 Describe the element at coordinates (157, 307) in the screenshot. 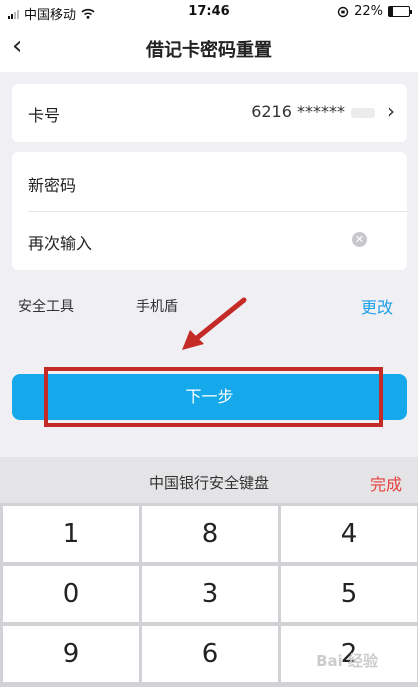

I see `security-tool-value: 手机盾` at that location.